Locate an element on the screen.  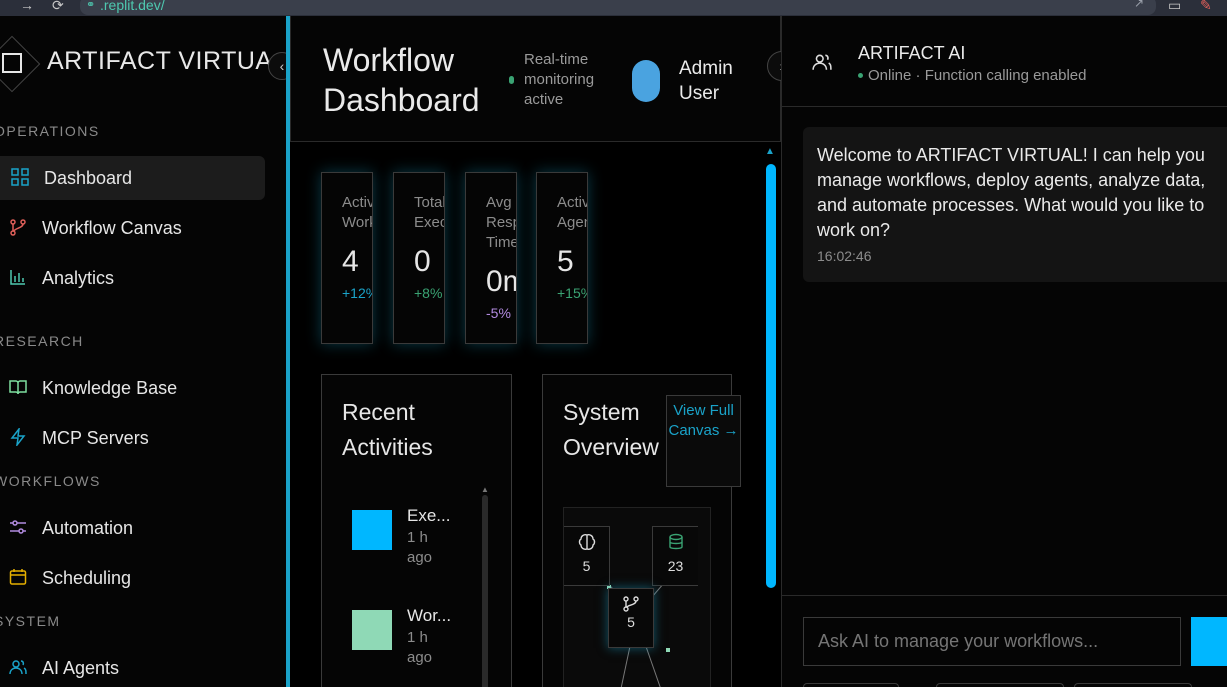
stat-card-active-workflows: Active Workflows 4 +12% is located at coordinates (347, 258).